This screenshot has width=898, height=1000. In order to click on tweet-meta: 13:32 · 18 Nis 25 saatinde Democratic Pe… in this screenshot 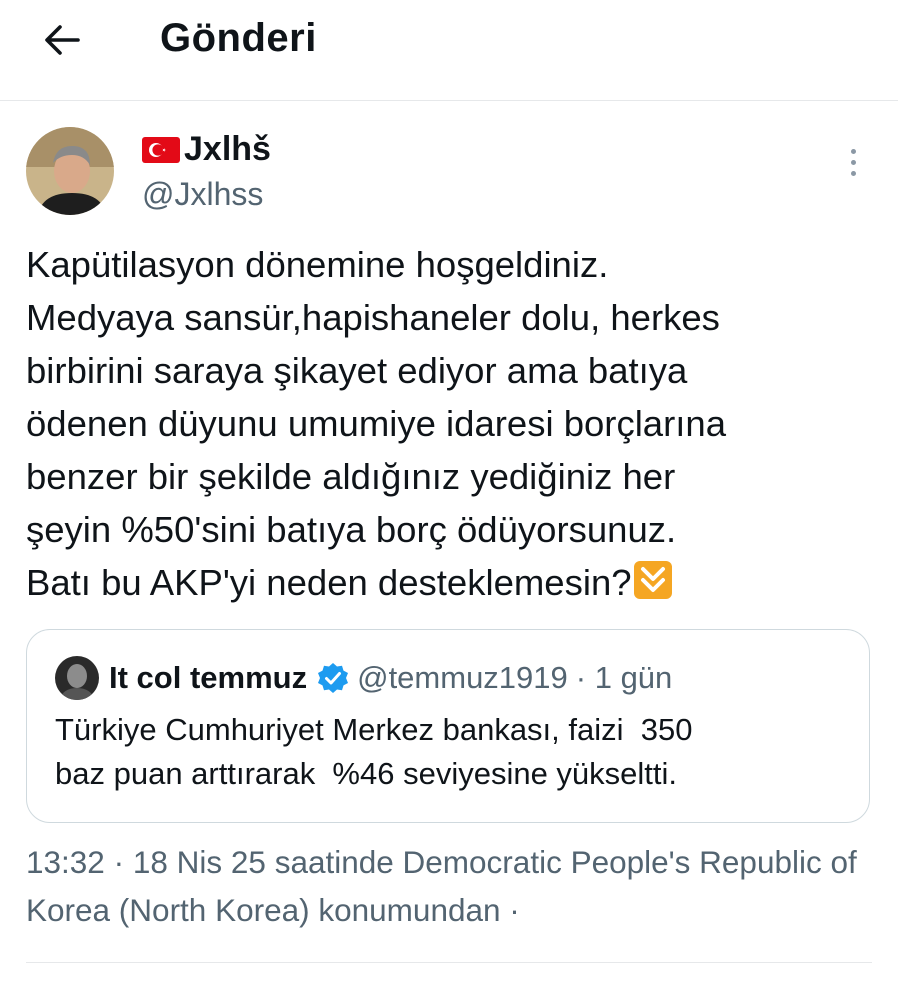, I will do `click(456, 886)`.